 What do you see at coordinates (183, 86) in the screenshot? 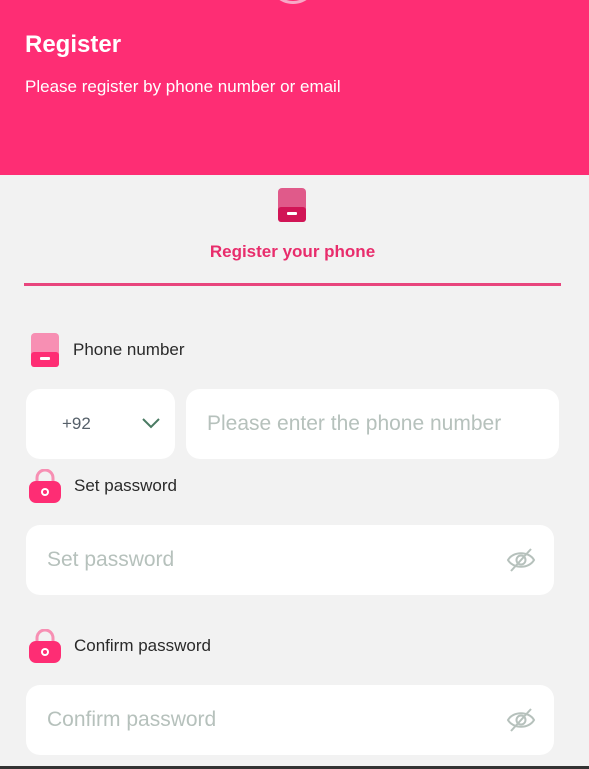
I see `page-subtitle: Please register by phone number or email` at bounding box center [183, 86].